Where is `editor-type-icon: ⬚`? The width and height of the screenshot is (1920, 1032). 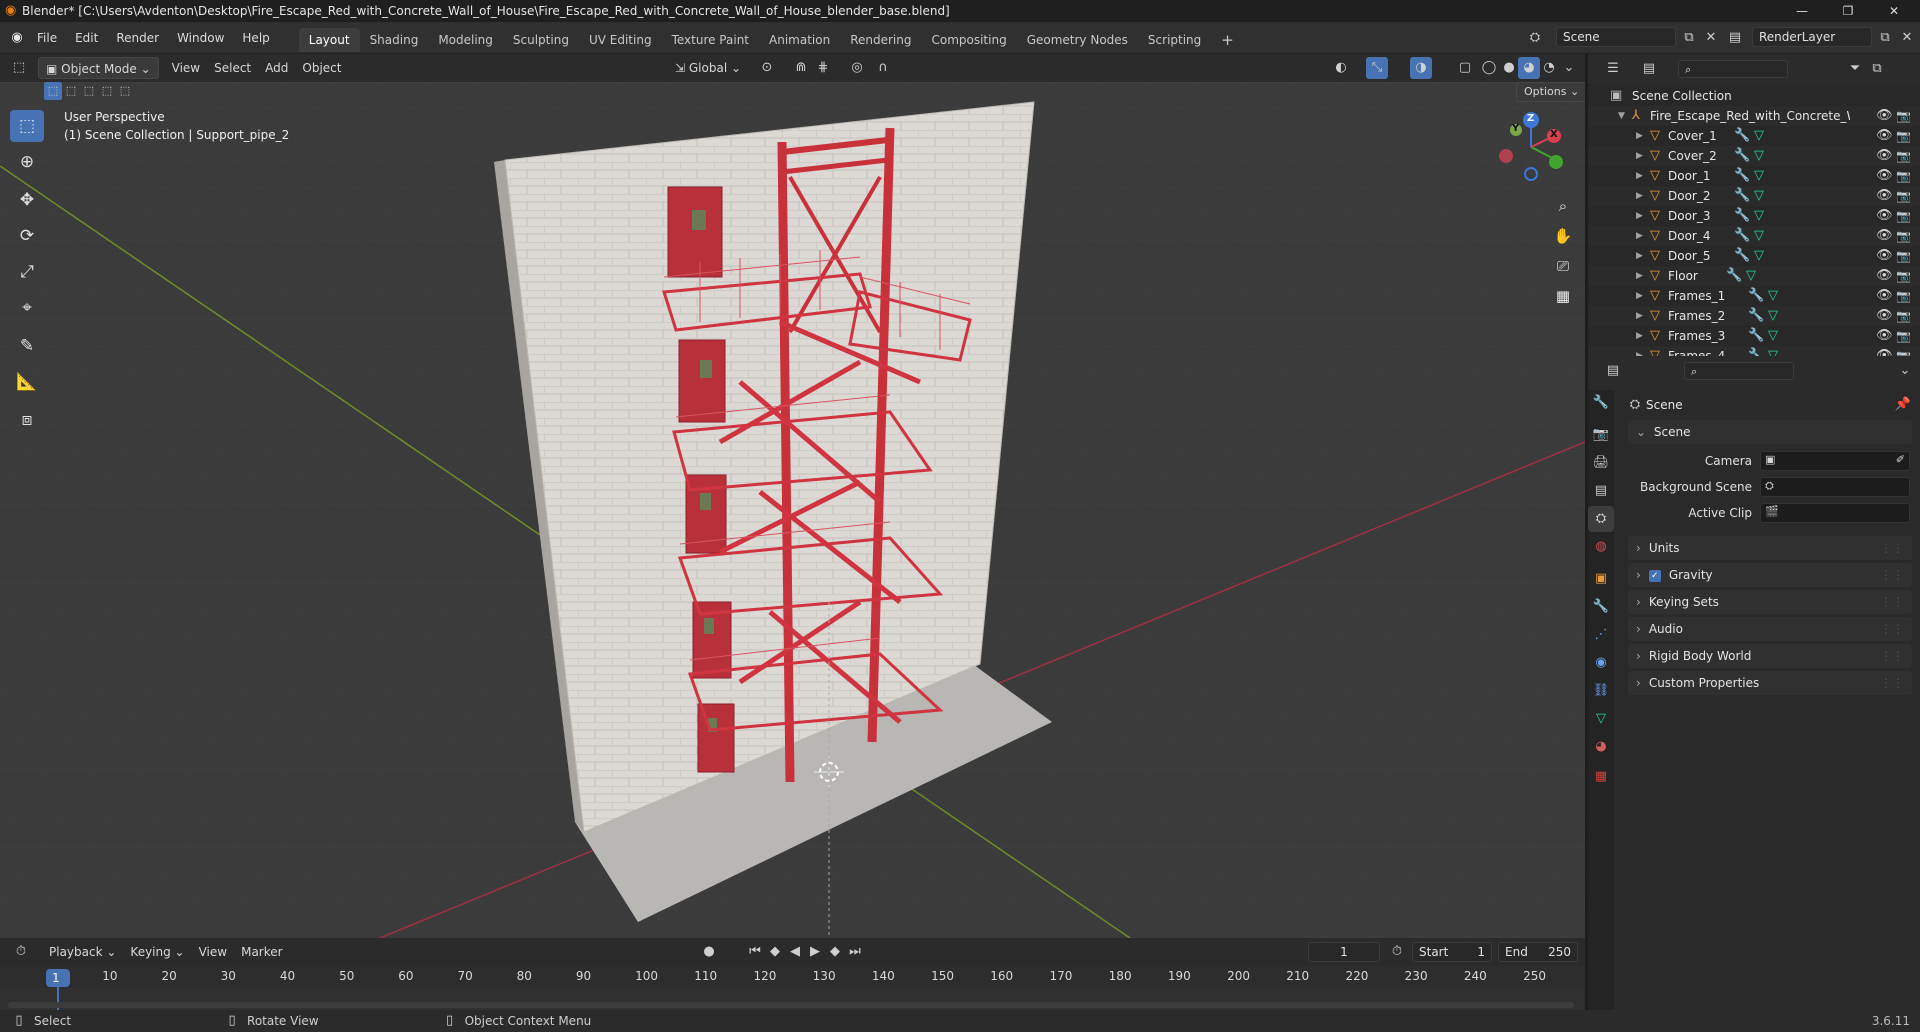
editor-type-icon: ⬚ is located at coordinates (19, 68).